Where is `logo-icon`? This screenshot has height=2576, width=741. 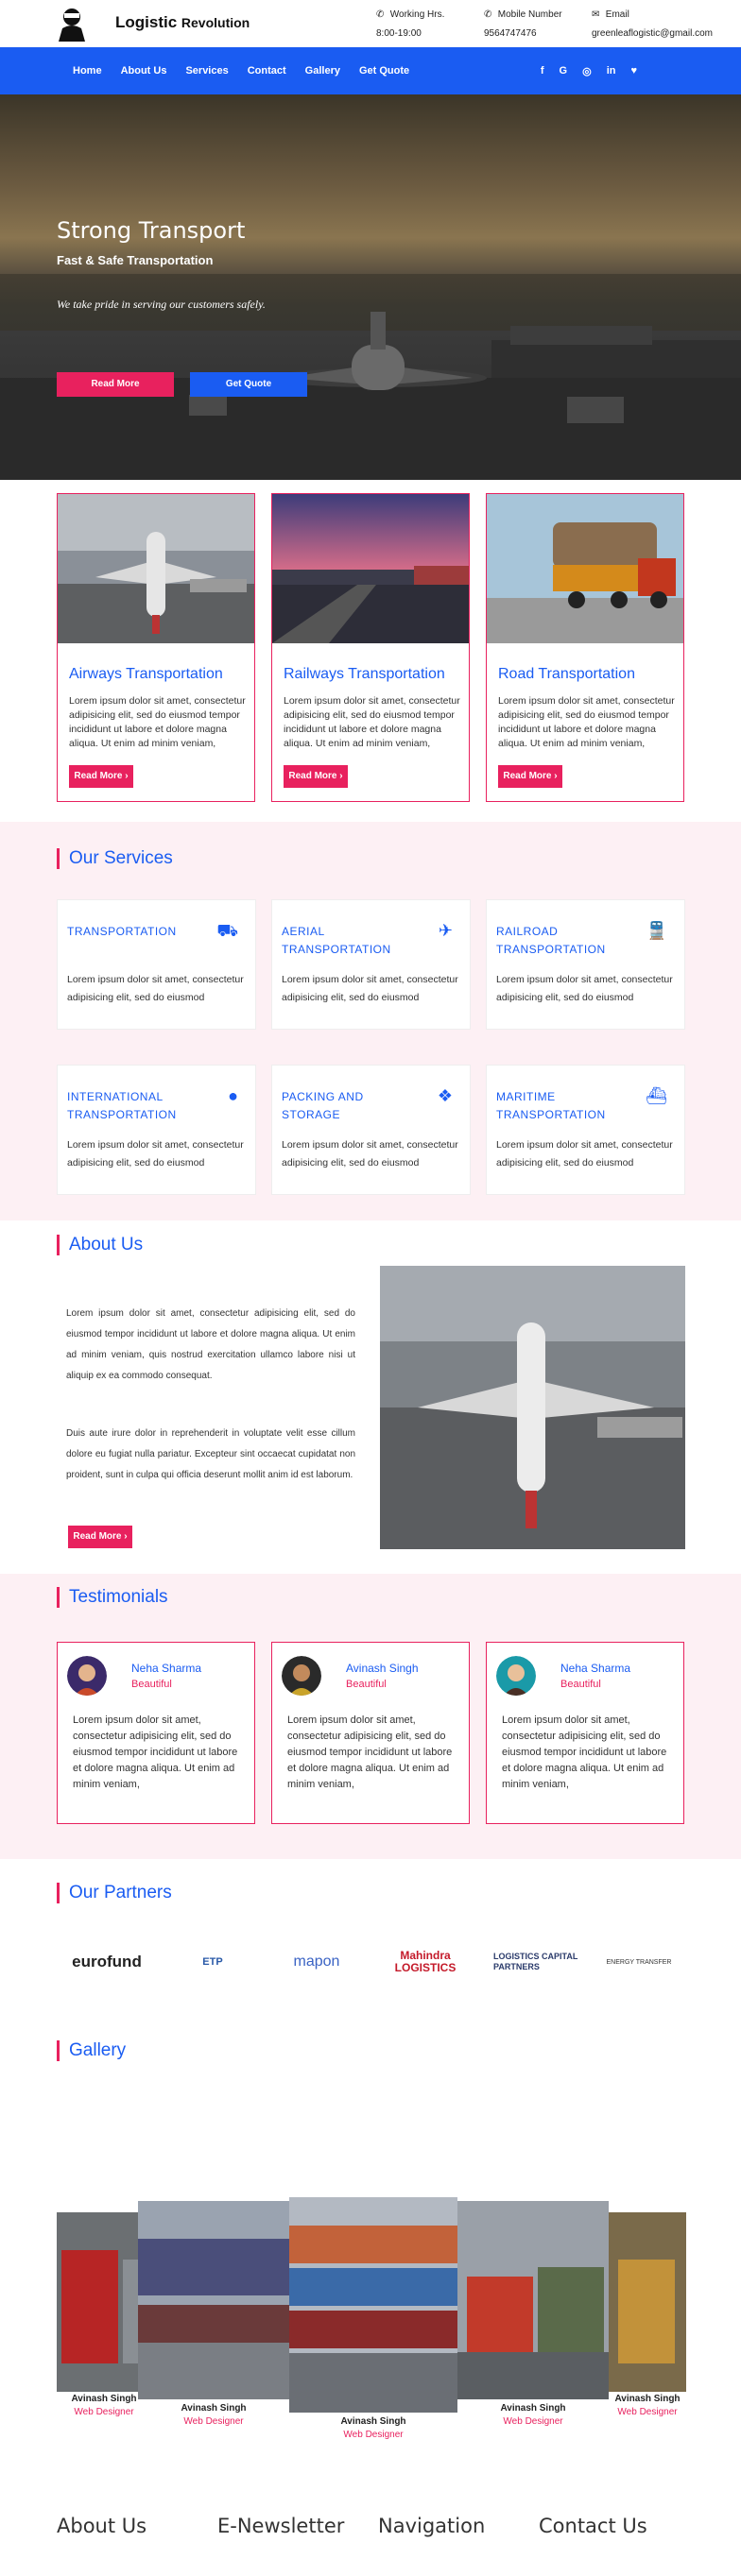 logo-icon is located at coordinates (72, 24).